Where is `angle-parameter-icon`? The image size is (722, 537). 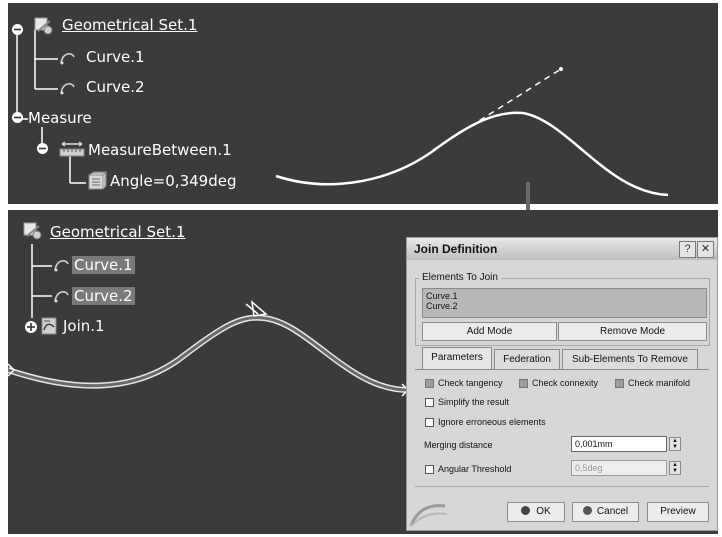
angle-parameter-icon is located at coordinates (98, 180).